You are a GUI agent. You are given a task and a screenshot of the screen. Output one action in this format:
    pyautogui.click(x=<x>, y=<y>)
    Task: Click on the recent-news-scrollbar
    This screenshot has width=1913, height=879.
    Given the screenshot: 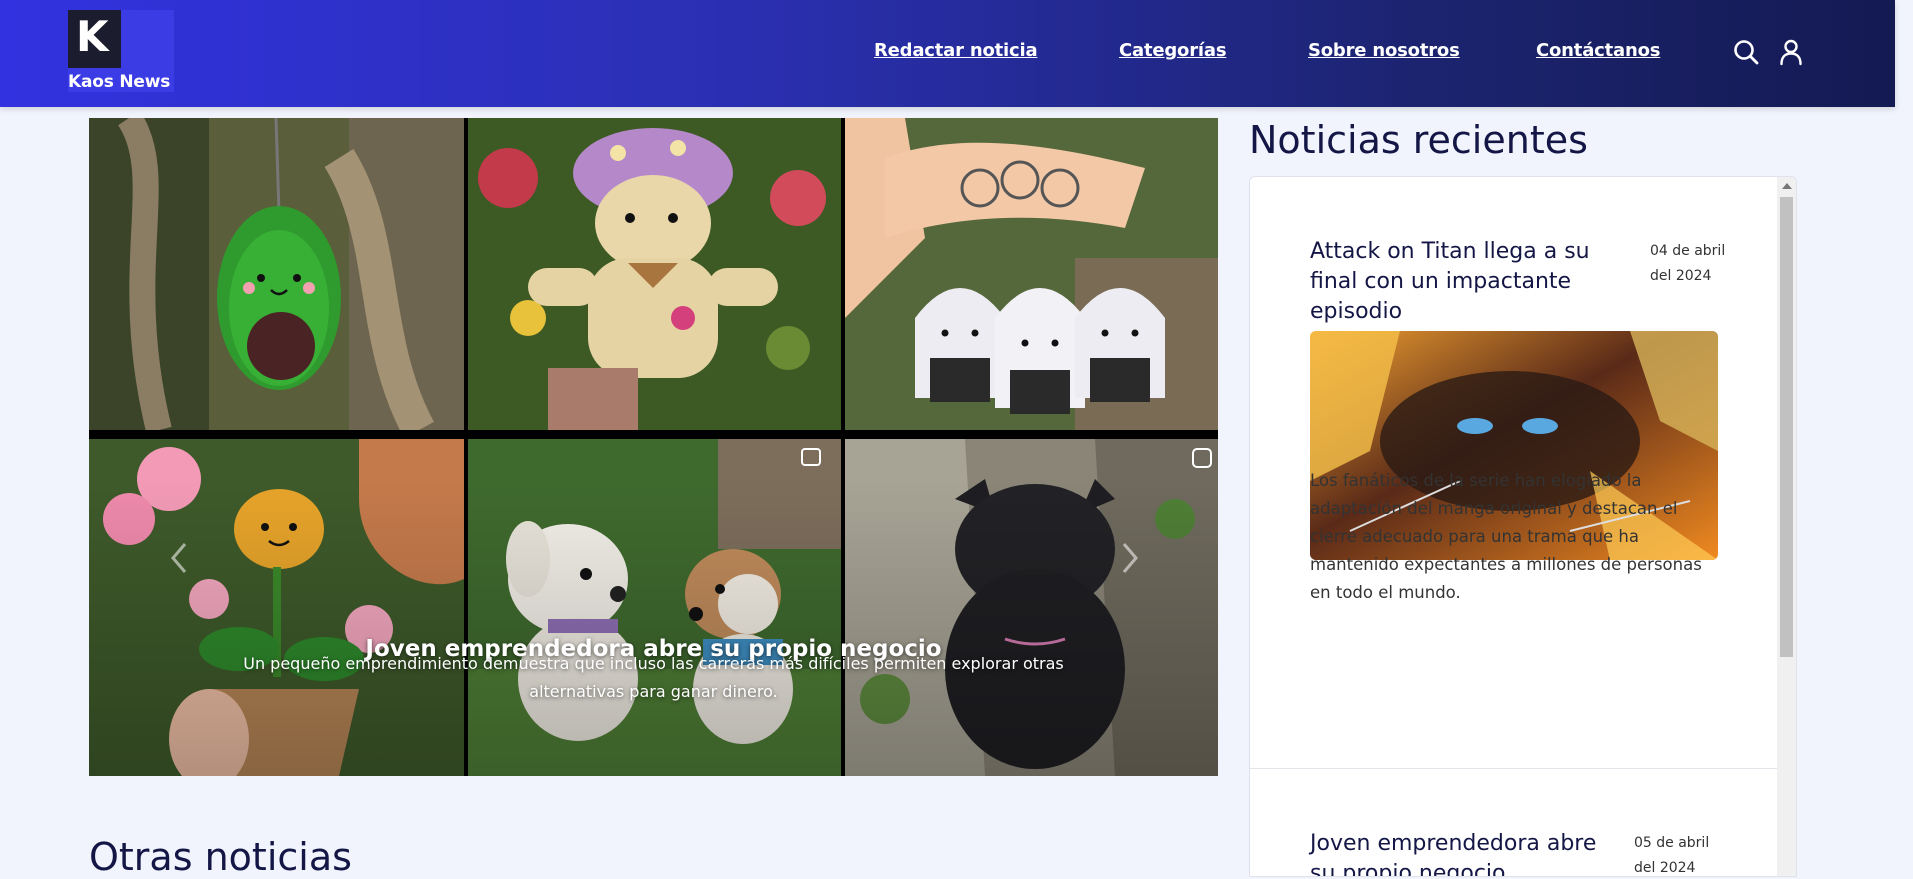 What is the action you would take?
    pyautogui.click(x=1786, y=526)
    